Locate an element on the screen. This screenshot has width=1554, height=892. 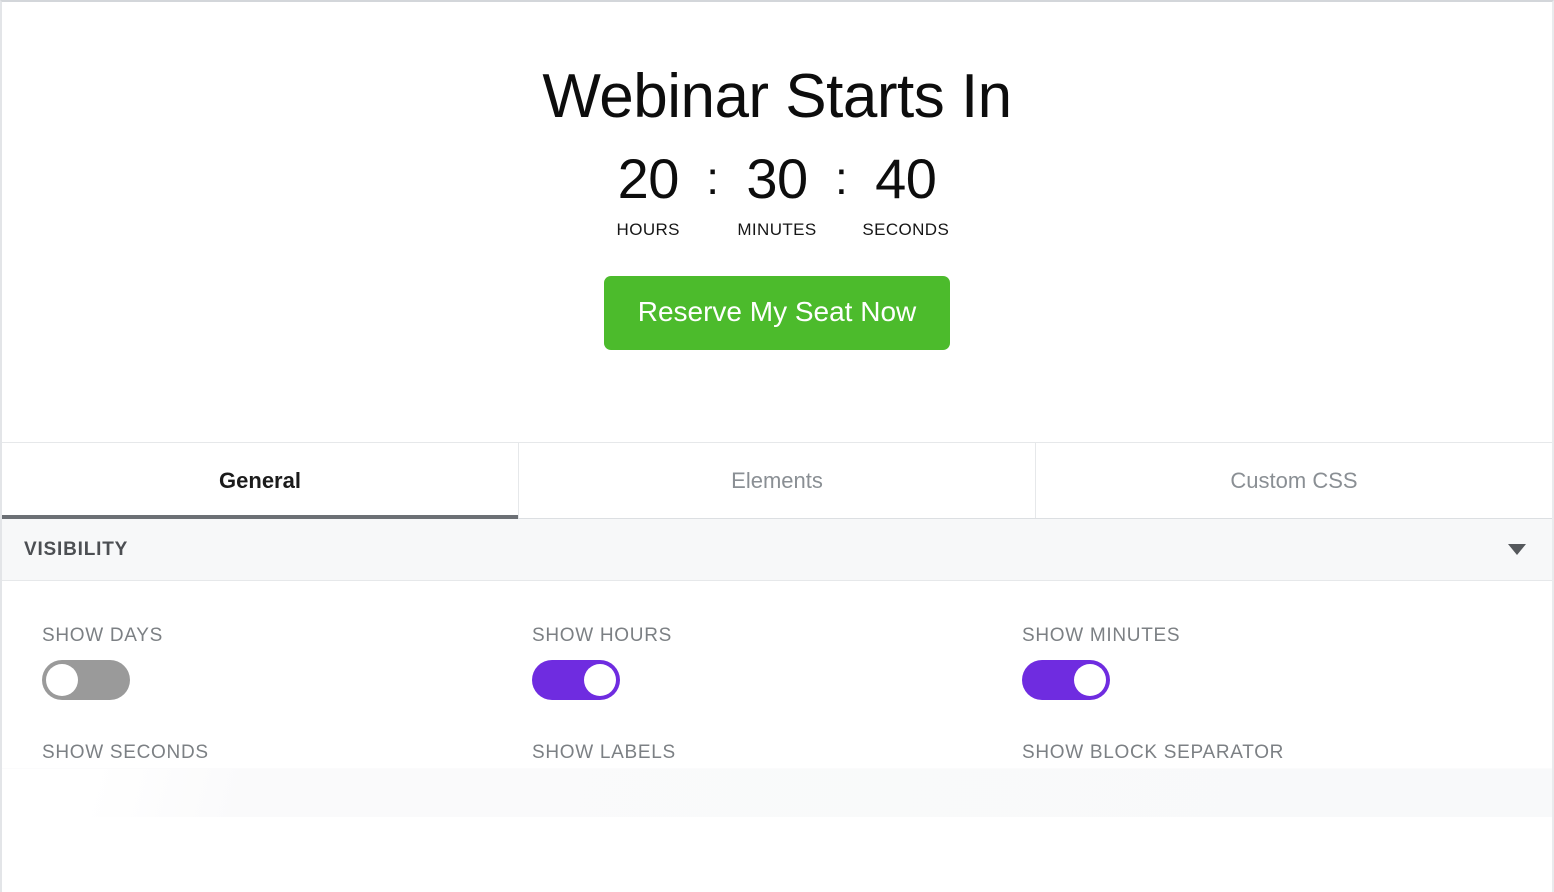
countdown-block-seconds: 40 SECONDS is located at coordinates (906, 195).